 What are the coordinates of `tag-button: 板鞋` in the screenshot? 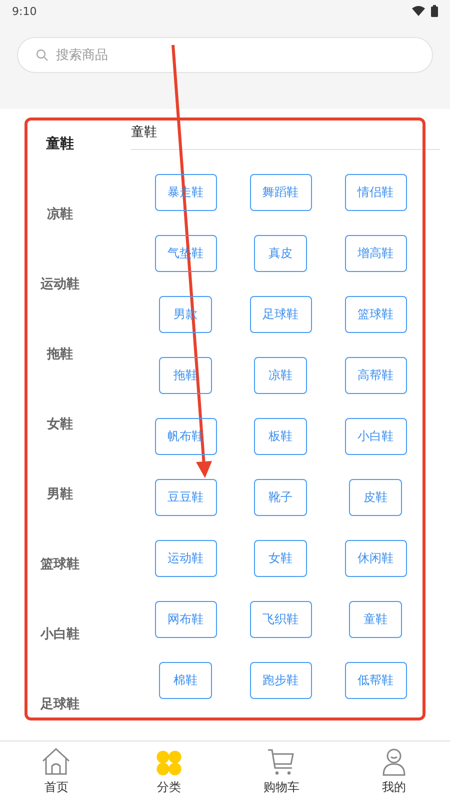 It's located at (280, 436).